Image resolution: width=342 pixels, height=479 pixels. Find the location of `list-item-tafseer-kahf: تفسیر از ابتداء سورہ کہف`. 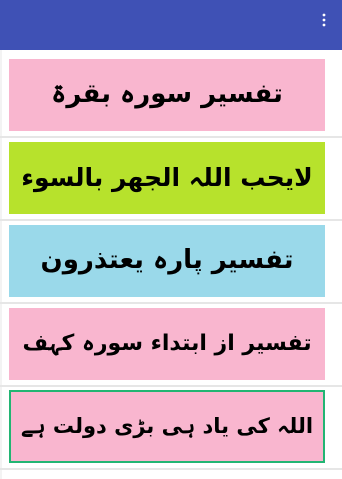

list-item-tafseer-kahf: تفسیر از ابتداء سورہ کہف is located at coordinates (167, 344).